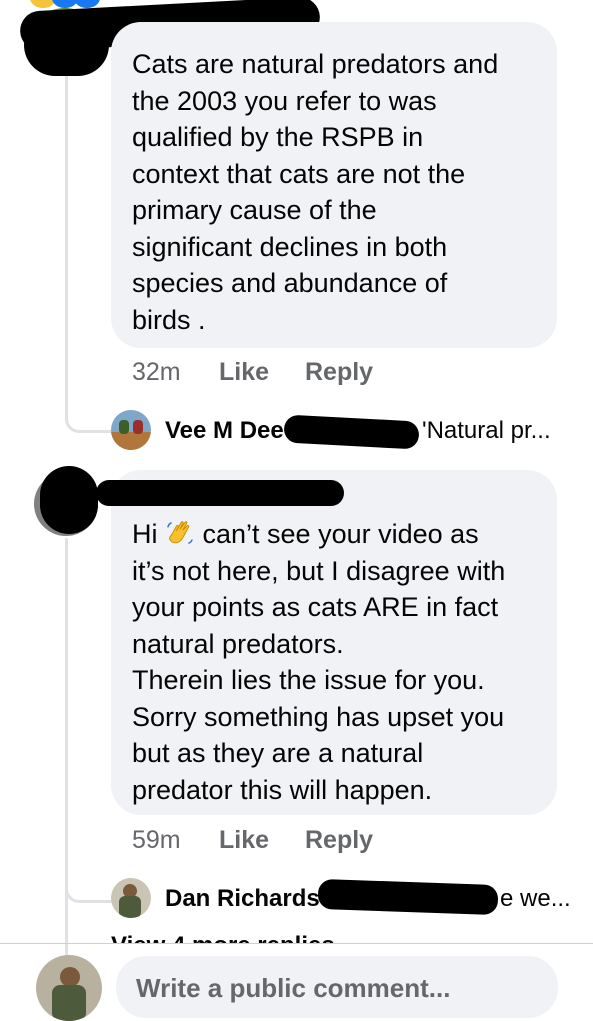 The width and height of the screenshot is (593, 1021). I want to click on user-avatar, so click(69, 988).